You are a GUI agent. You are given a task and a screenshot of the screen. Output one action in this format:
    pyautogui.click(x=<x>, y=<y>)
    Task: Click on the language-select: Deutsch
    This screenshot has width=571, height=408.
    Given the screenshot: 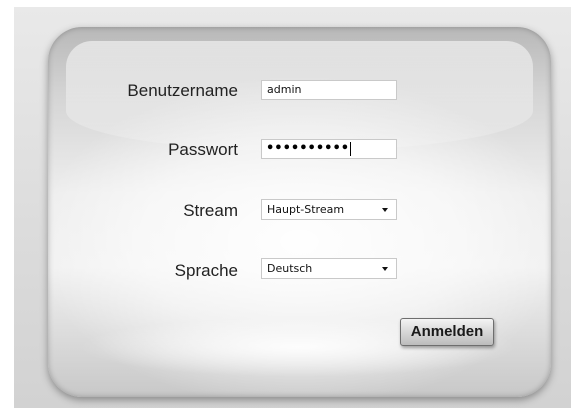 What is the action you would take?
    pyautogui.click(x=329, y=268)
    